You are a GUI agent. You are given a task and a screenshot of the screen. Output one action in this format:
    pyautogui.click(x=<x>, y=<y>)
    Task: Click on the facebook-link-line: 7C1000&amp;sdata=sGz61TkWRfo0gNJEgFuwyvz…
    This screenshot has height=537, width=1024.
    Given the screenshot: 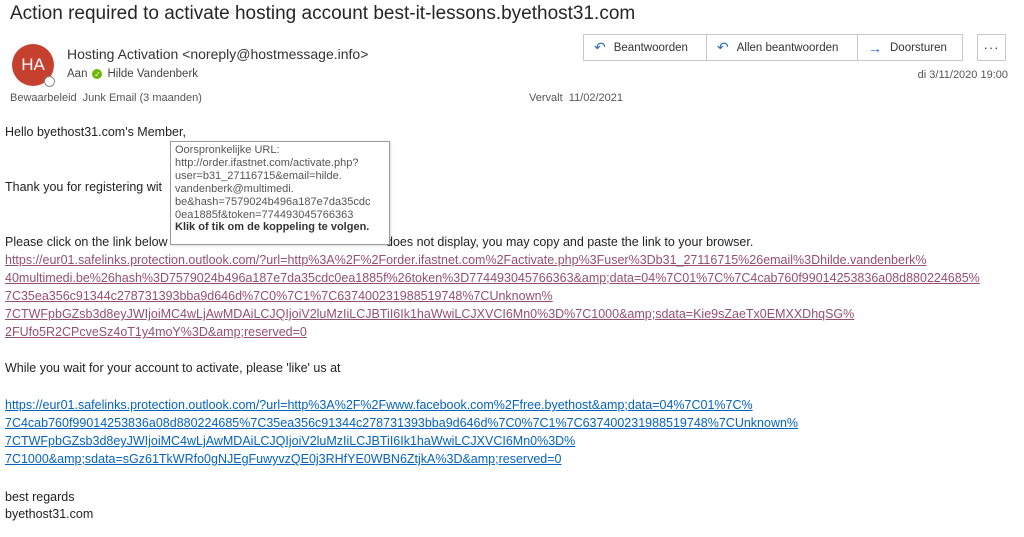 What is the action you would take?
    pyautogui.click(x=283, y=459)
    